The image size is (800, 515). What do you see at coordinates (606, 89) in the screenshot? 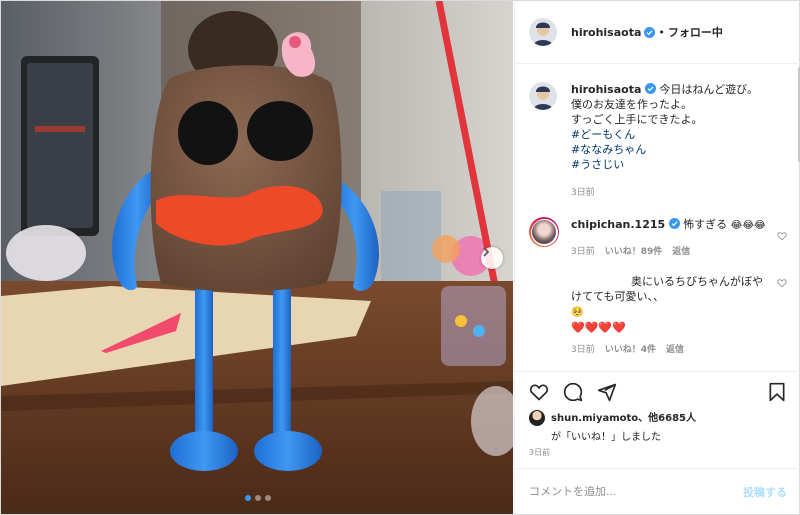
I see `caption-author: hirohisaota` at bounding box center [606, 89].